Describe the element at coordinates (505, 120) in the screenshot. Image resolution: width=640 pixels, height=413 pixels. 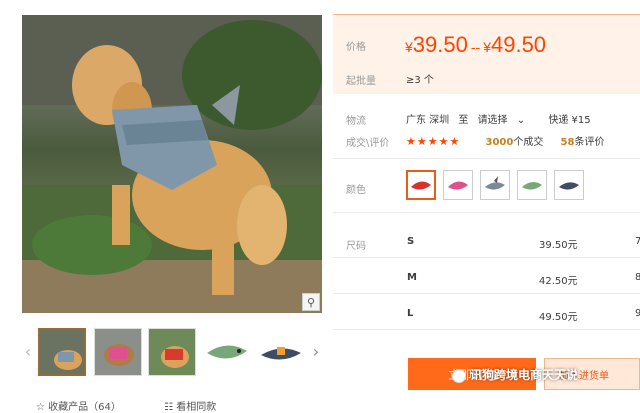
I see `destination-select: 请选择 ⌄` at that location.